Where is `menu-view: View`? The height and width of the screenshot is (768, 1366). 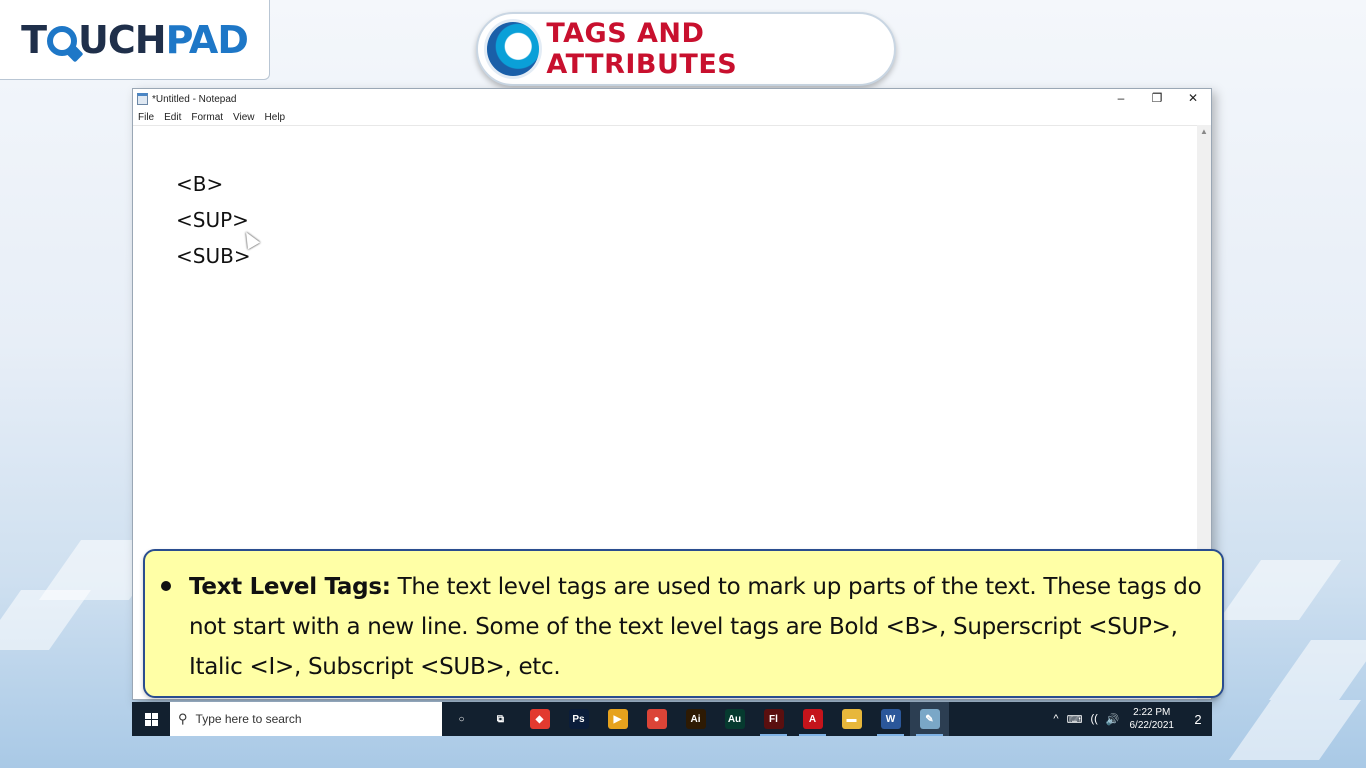
menu-view: View is located at coordinates (244, 117).